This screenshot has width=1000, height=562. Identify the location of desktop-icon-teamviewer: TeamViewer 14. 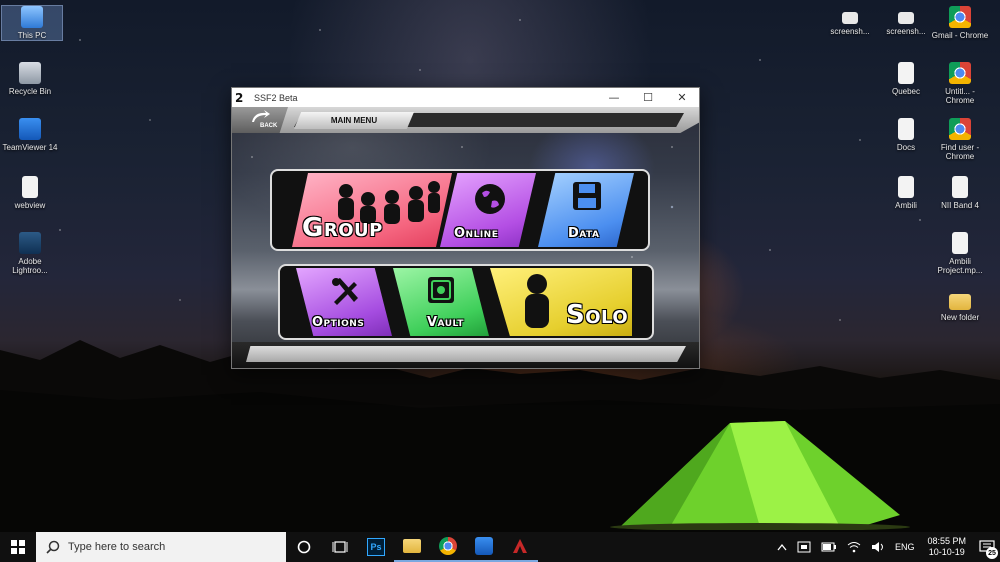
(30, 135).